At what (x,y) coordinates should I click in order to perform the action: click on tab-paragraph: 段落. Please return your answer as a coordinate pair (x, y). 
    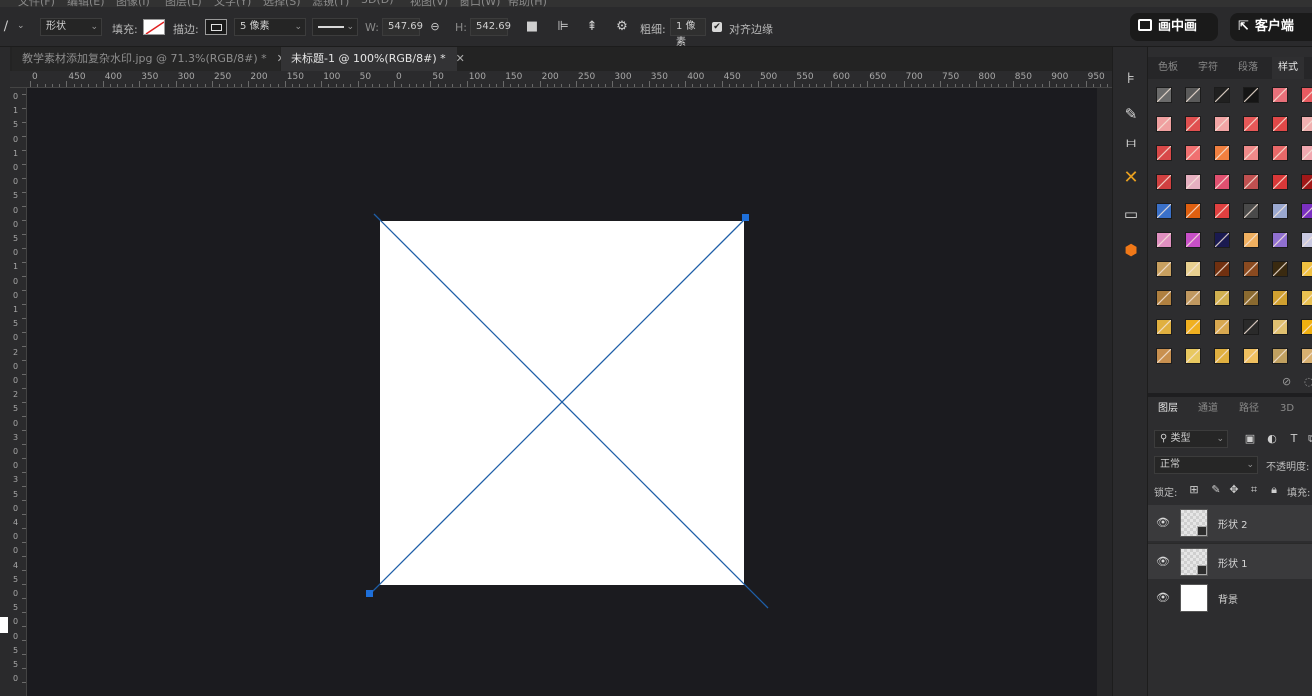
    Looking at the image, I should click on (1248, 68).